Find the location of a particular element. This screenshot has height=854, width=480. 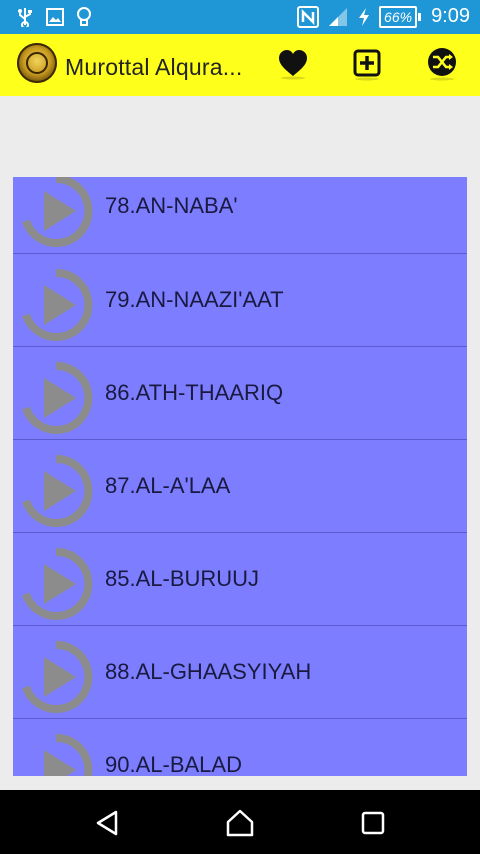

shuffle-icon is located at coordinates (443, 64).